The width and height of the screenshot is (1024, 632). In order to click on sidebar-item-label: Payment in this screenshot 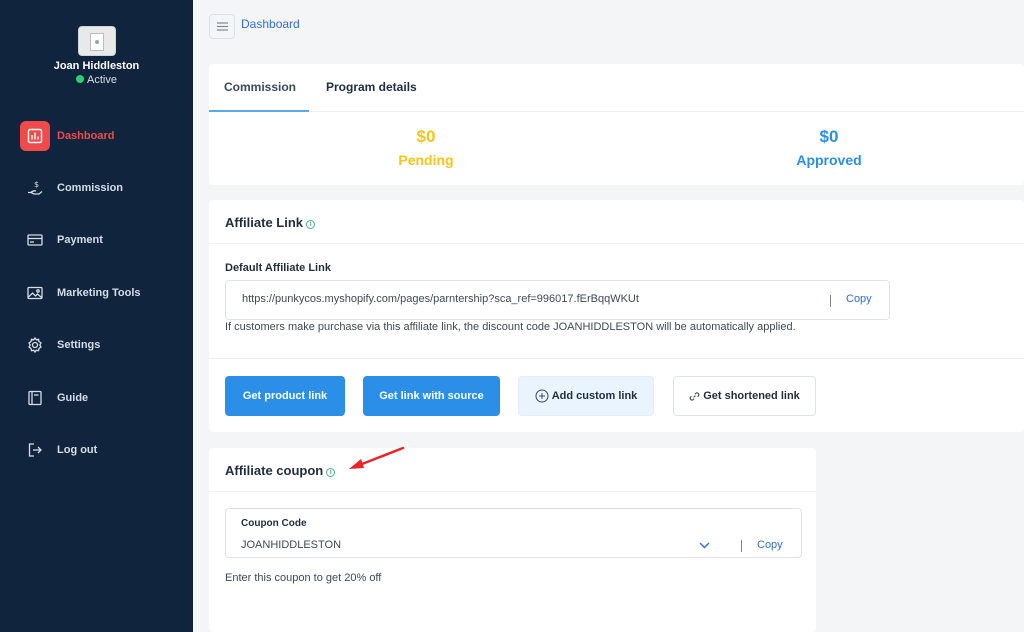, I will do `click(80, 240)`.